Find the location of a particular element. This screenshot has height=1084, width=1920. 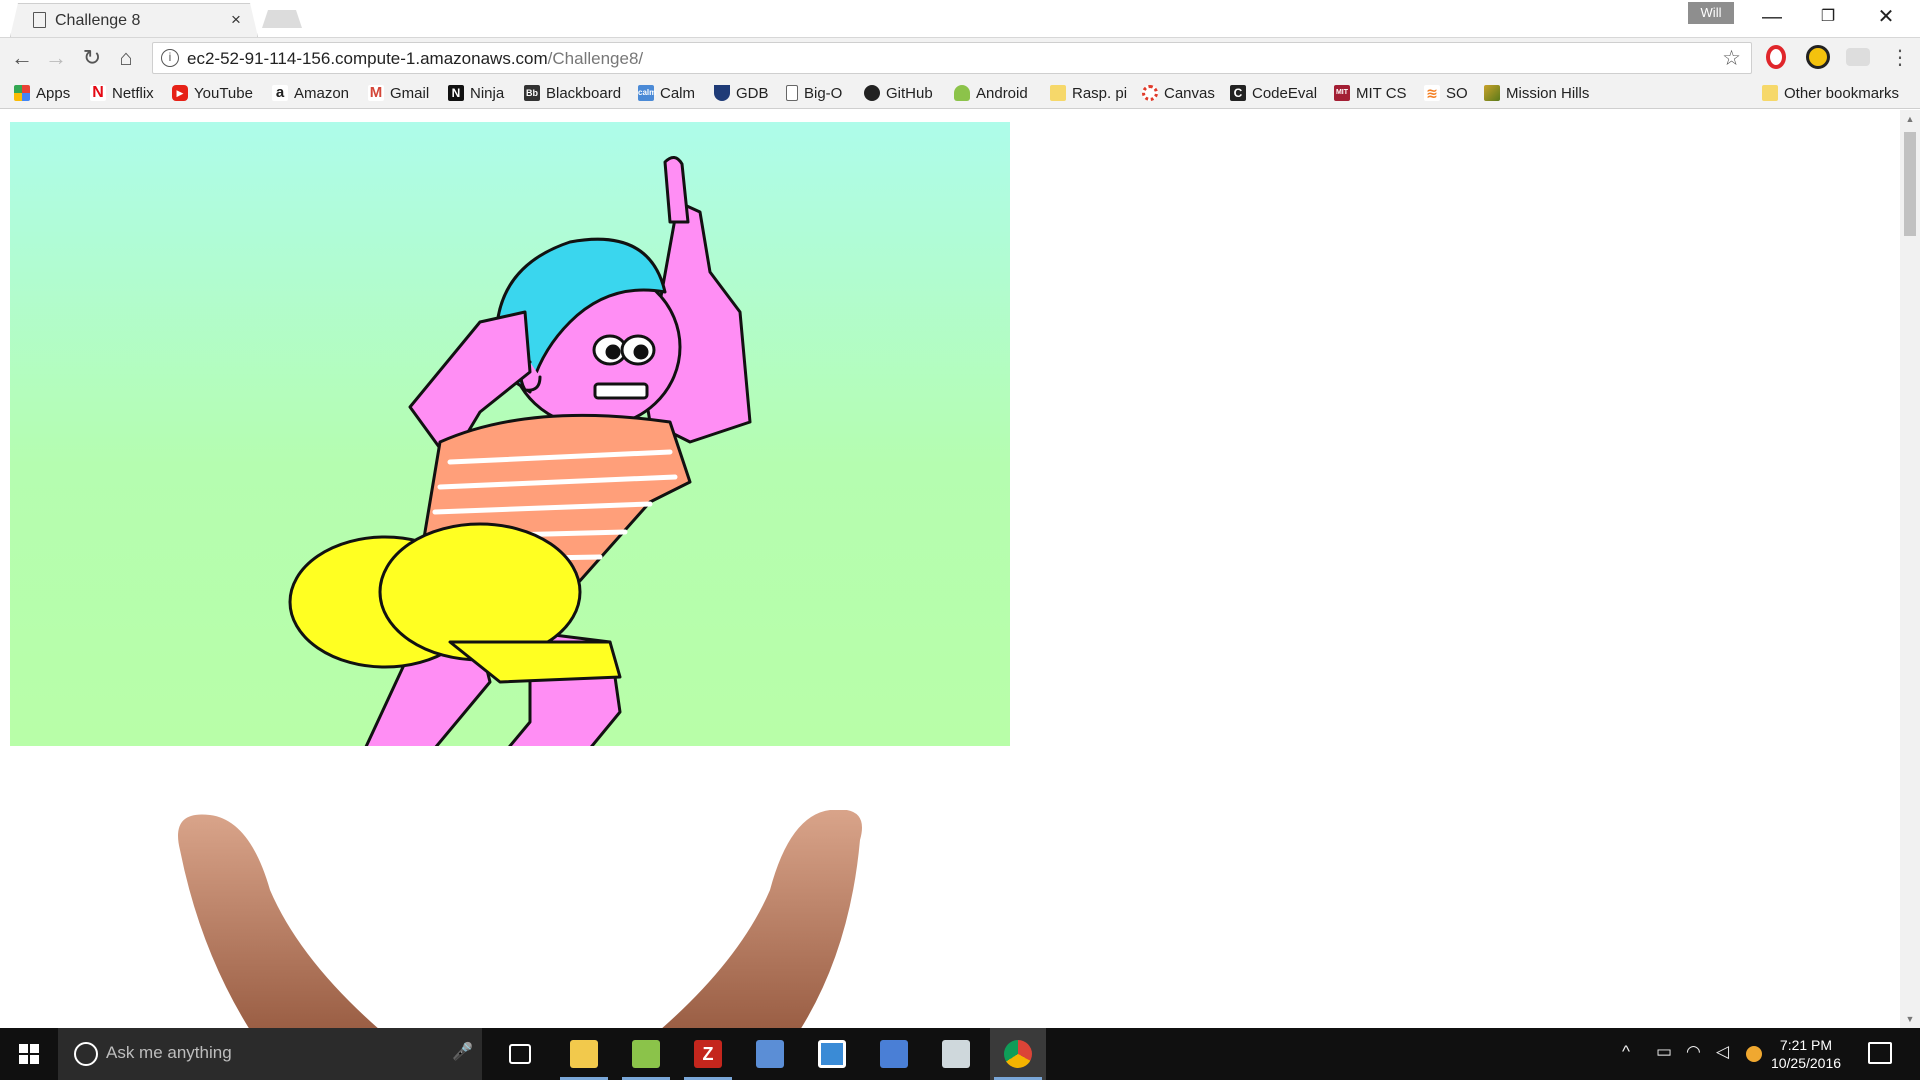

scroll-up-arrow-icon: ▲ is located at coordinates (1910, 119).